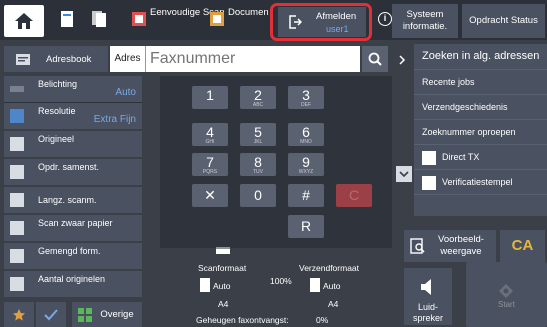 The width and height of the screenshot is (547, 327). Describe the element at coordinates (139, 19) in the screenshot. I see `simple-scan-icon` at that location.